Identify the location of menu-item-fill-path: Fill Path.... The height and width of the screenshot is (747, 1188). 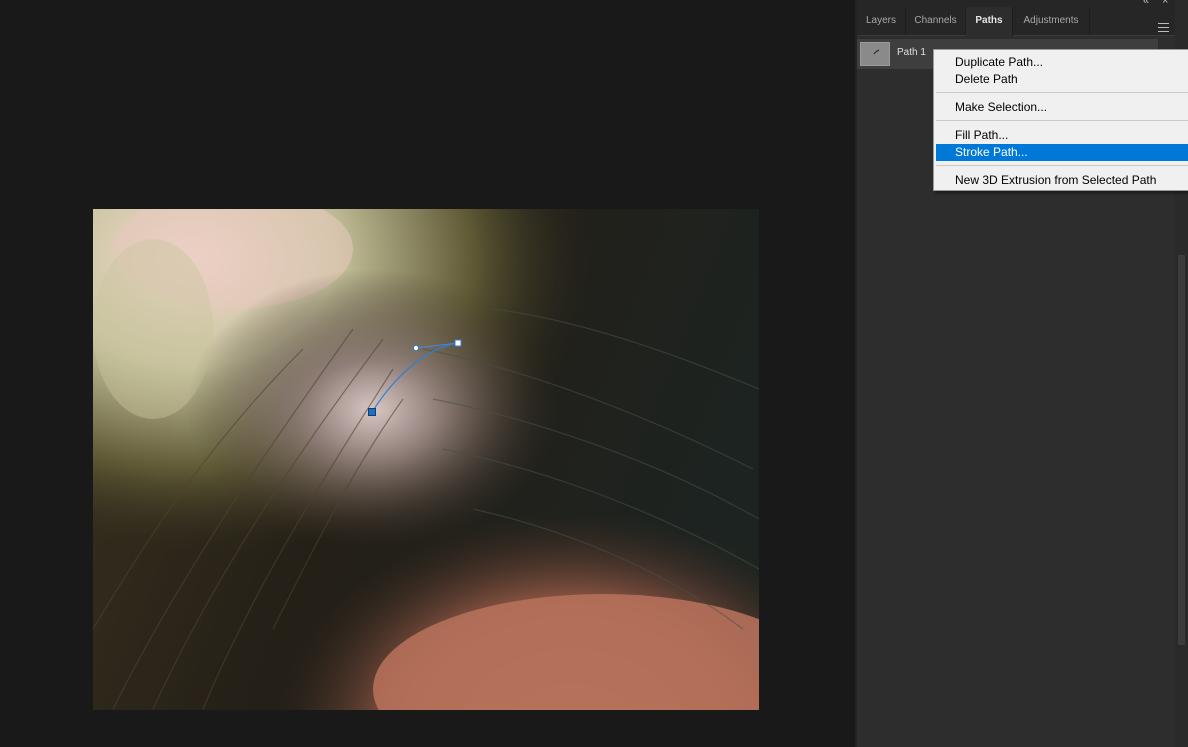
(1062, 135).